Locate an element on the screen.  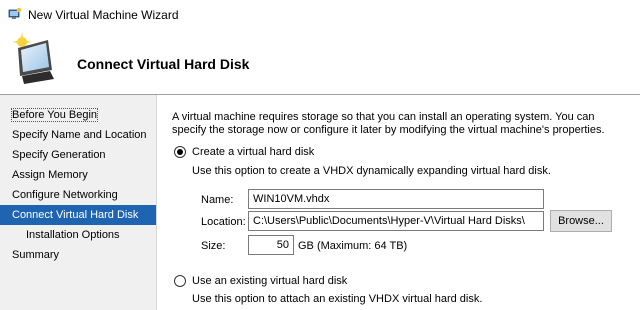
nav-item-installation-options: Installation Options is located at coordinates (78, 235).